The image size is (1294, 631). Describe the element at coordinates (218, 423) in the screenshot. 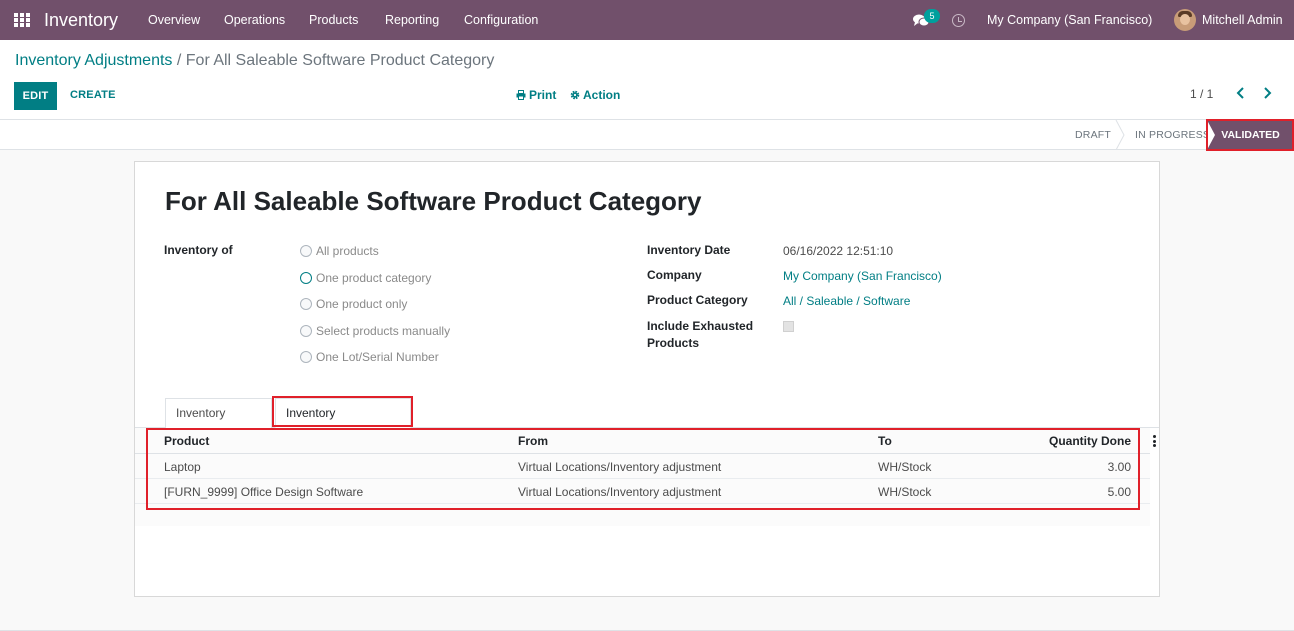

I see `tab-inventory-details: Inventory Details` at that location.